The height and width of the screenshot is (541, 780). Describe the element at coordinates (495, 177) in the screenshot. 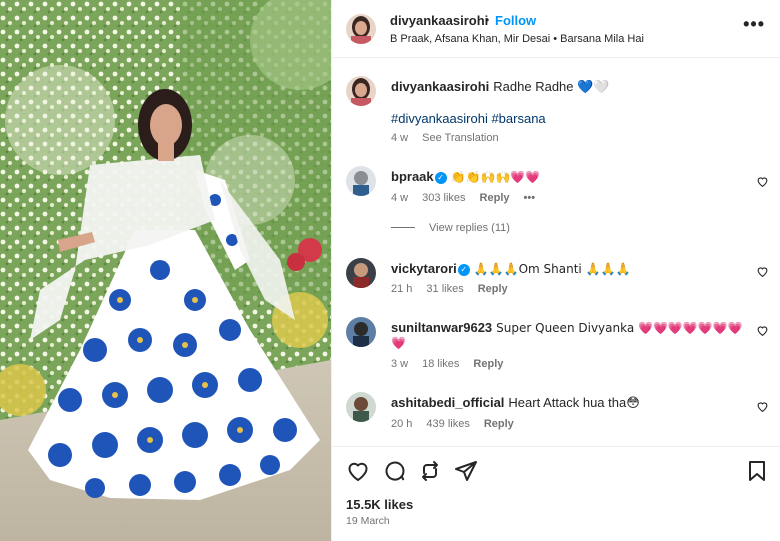

I see `comment-text: 👏👏🙌🙌💗💗` at that location.